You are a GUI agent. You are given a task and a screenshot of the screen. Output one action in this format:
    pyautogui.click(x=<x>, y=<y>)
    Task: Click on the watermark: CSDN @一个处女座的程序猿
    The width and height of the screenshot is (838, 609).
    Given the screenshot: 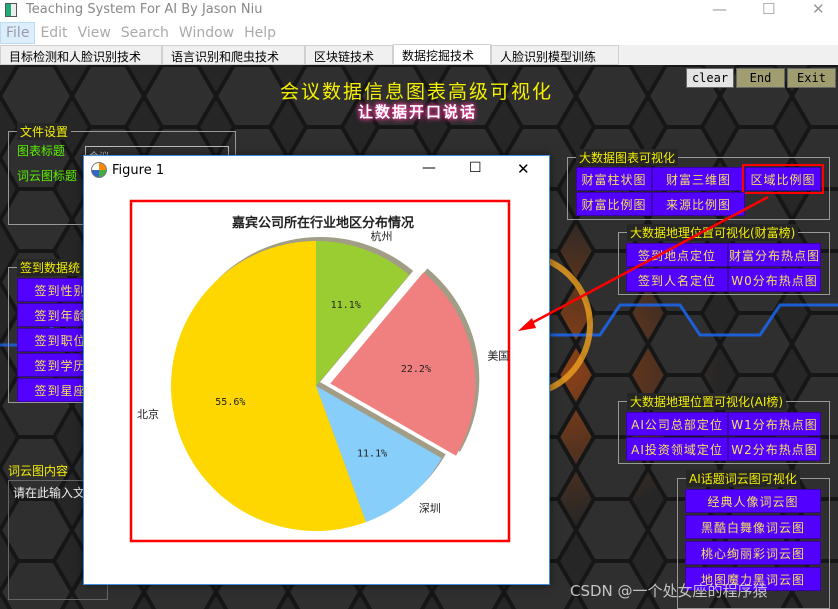 What is the action you would take?
    pyautogui.click(x=669, y=591)
    